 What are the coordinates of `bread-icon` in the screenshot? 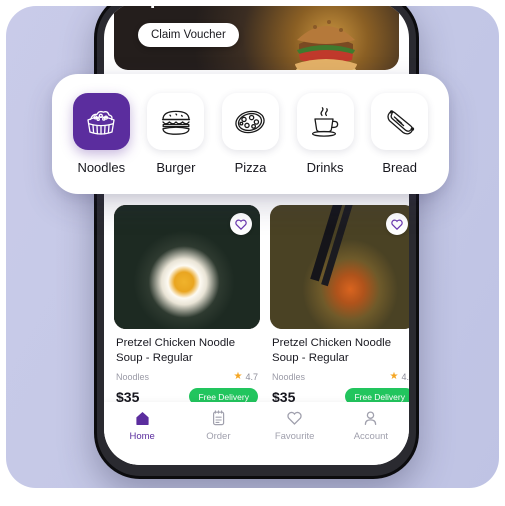 It's located at (400, 121).